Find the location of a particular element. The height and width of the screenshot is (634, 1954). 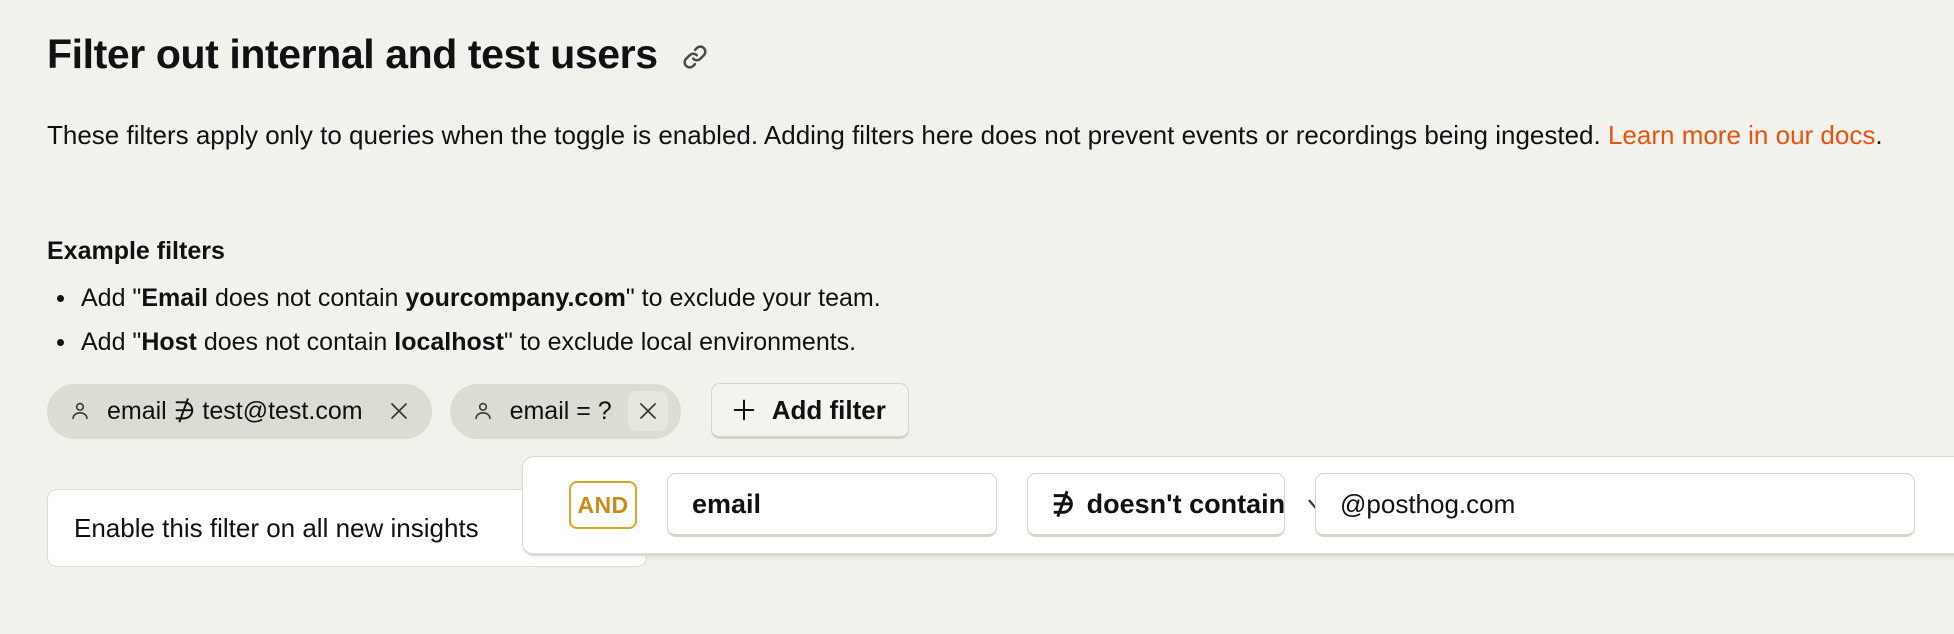

operator-select: ∌ doesn't contain is located at coordinates (1175, 505).